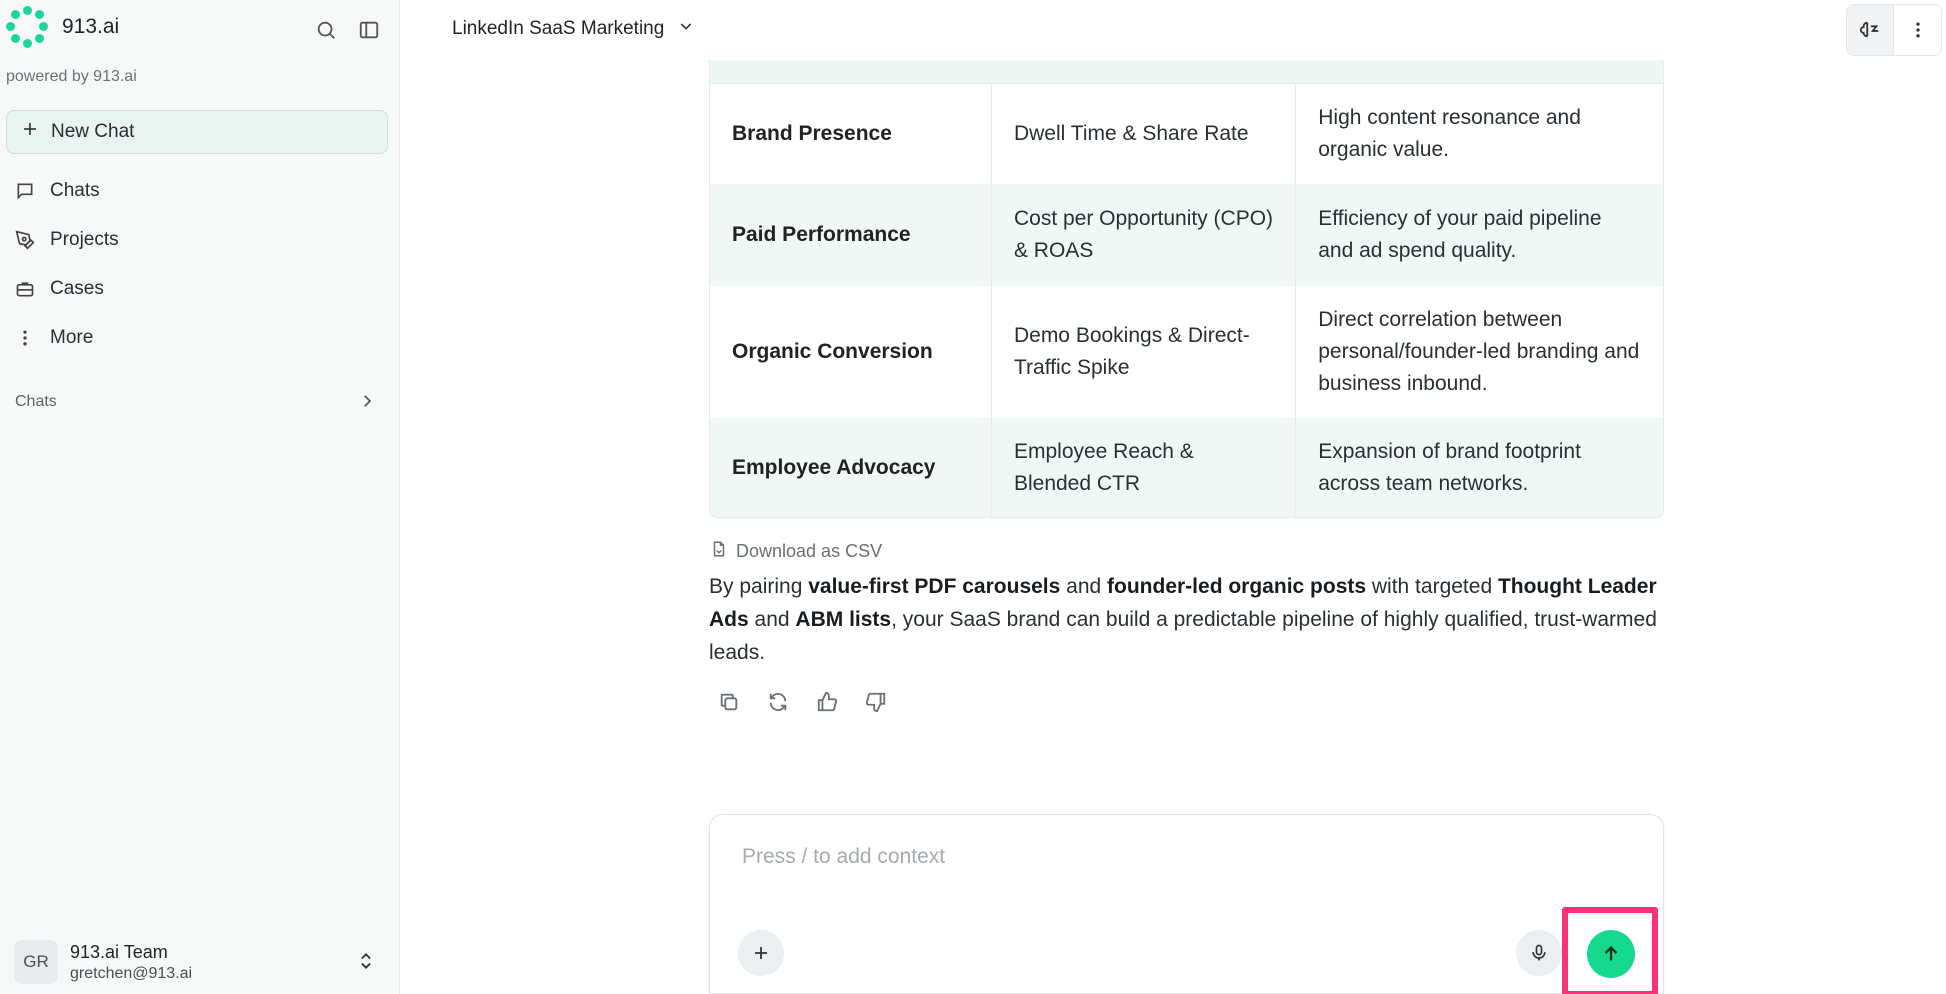 This screenshot has width=1946, height=994. I want to click on message-input: Press / to add context, so click(843, 857).